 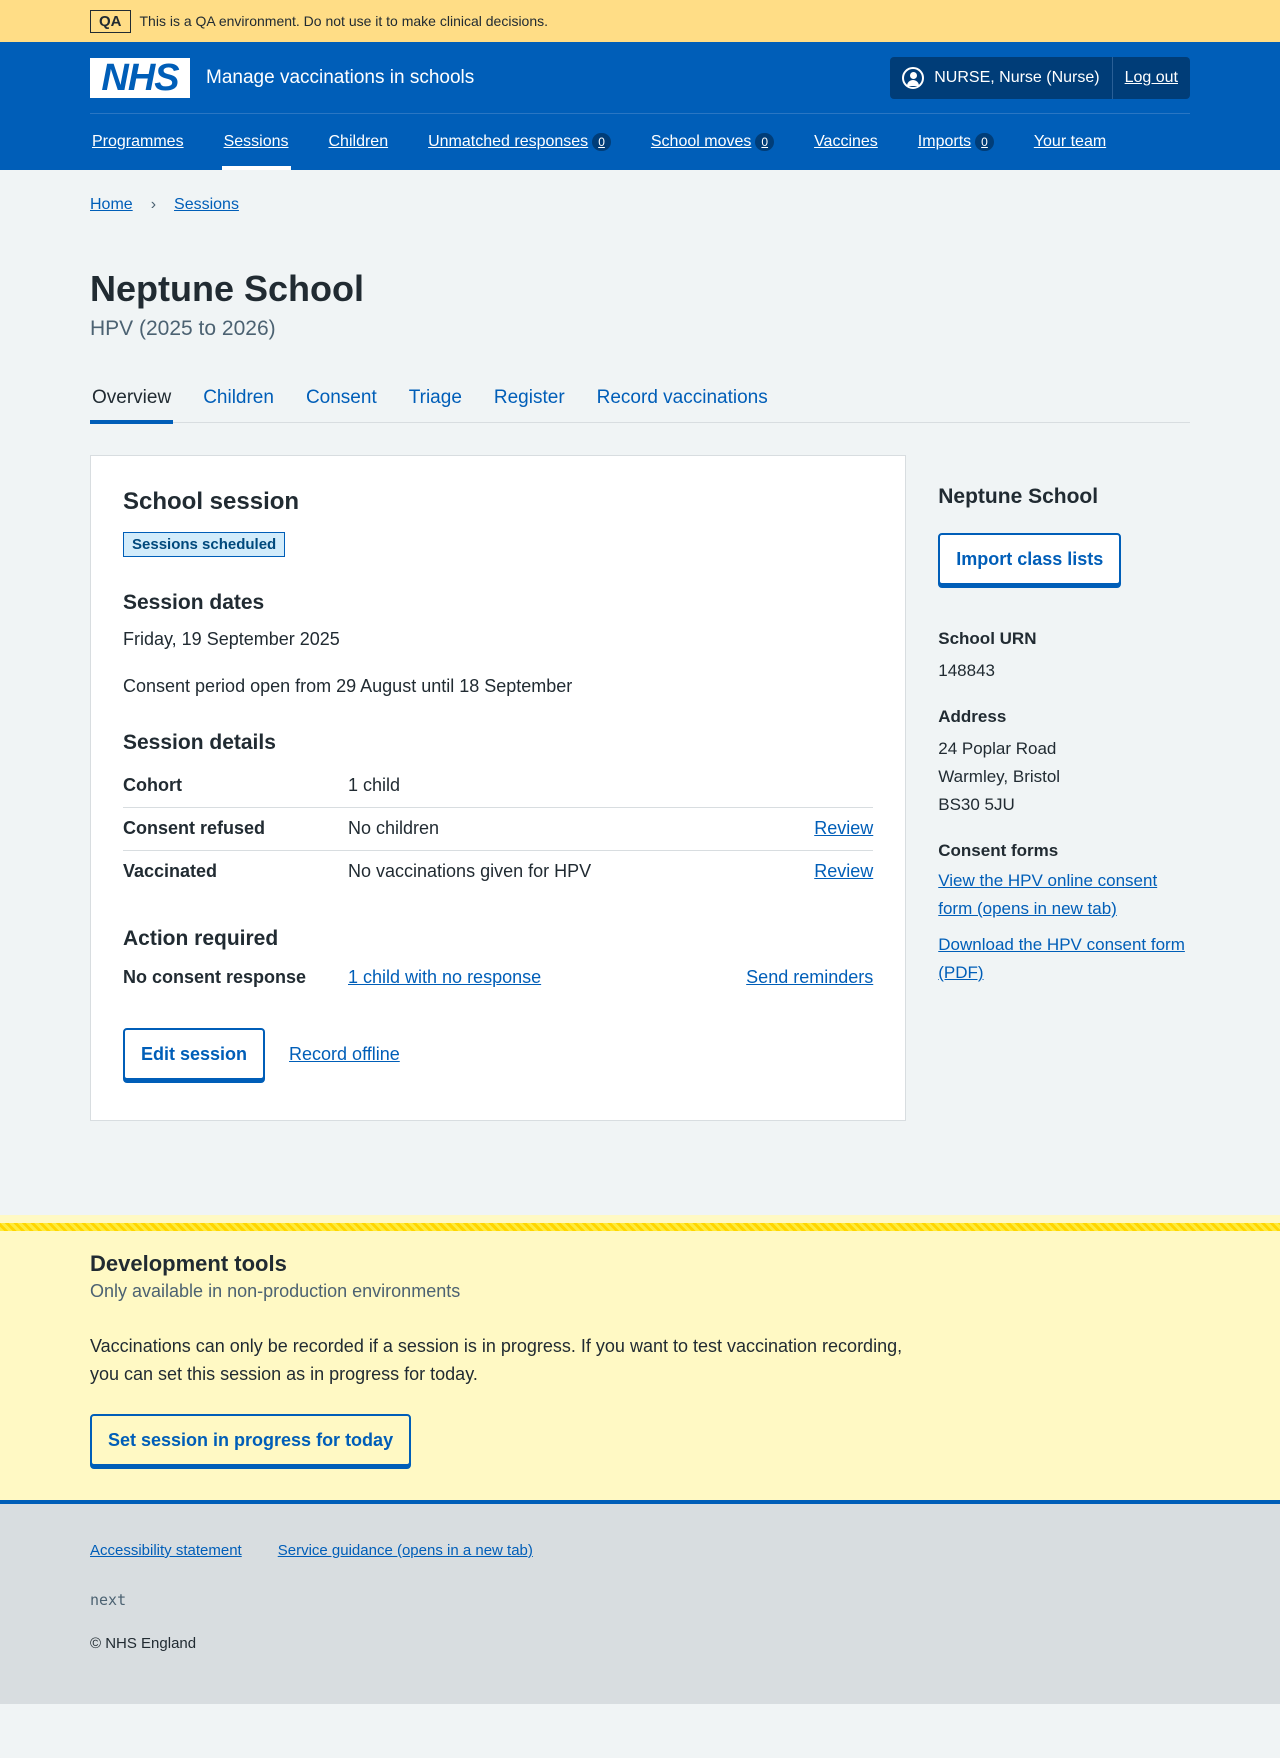 What do you see at coordinates (956, 142) in the screenshot?
I see `nav-imports: Imports 0` at bounding box center [956, 142].